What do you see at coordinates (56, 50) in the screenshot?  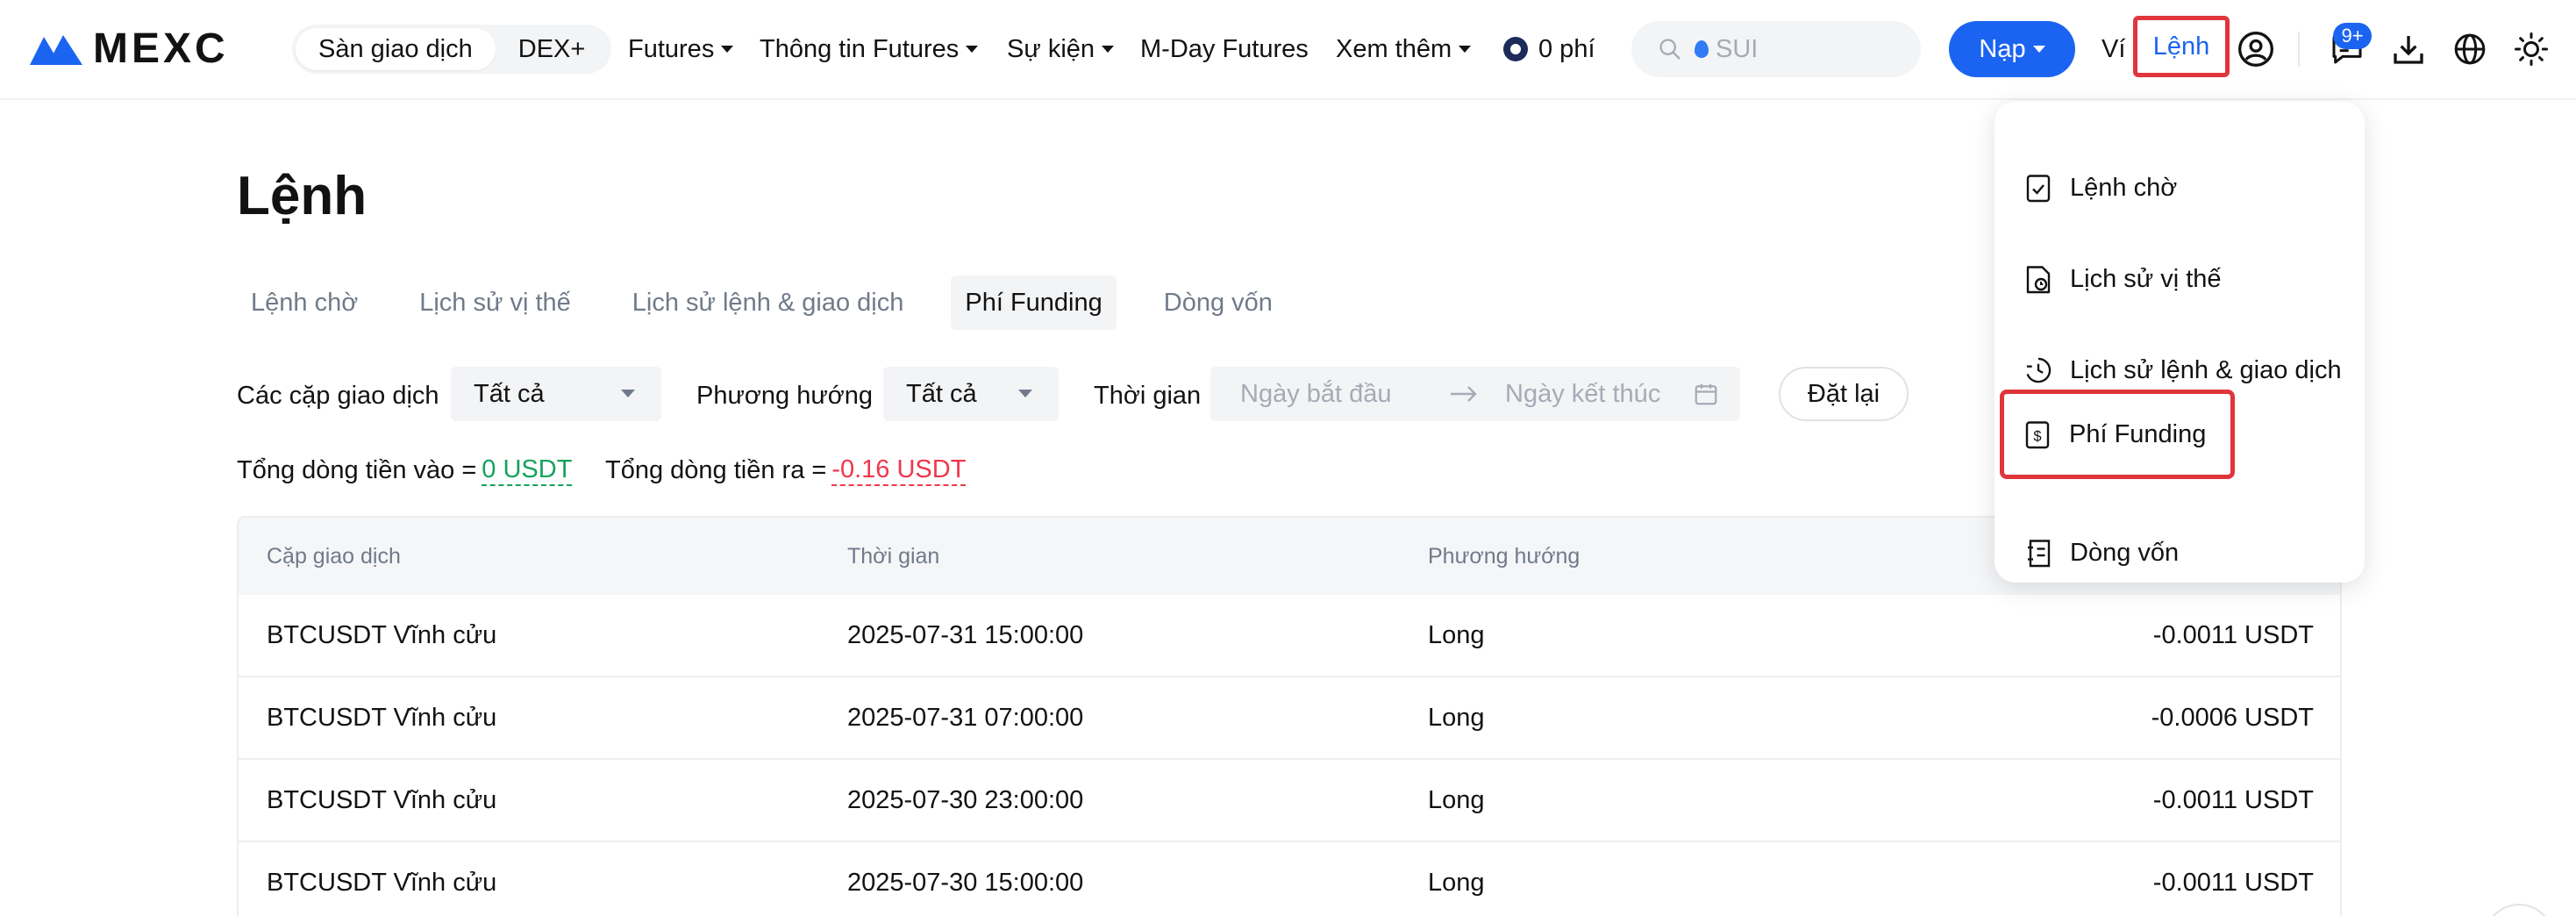 I see `mexc-logo-icon` at bounding box center [56, 50].